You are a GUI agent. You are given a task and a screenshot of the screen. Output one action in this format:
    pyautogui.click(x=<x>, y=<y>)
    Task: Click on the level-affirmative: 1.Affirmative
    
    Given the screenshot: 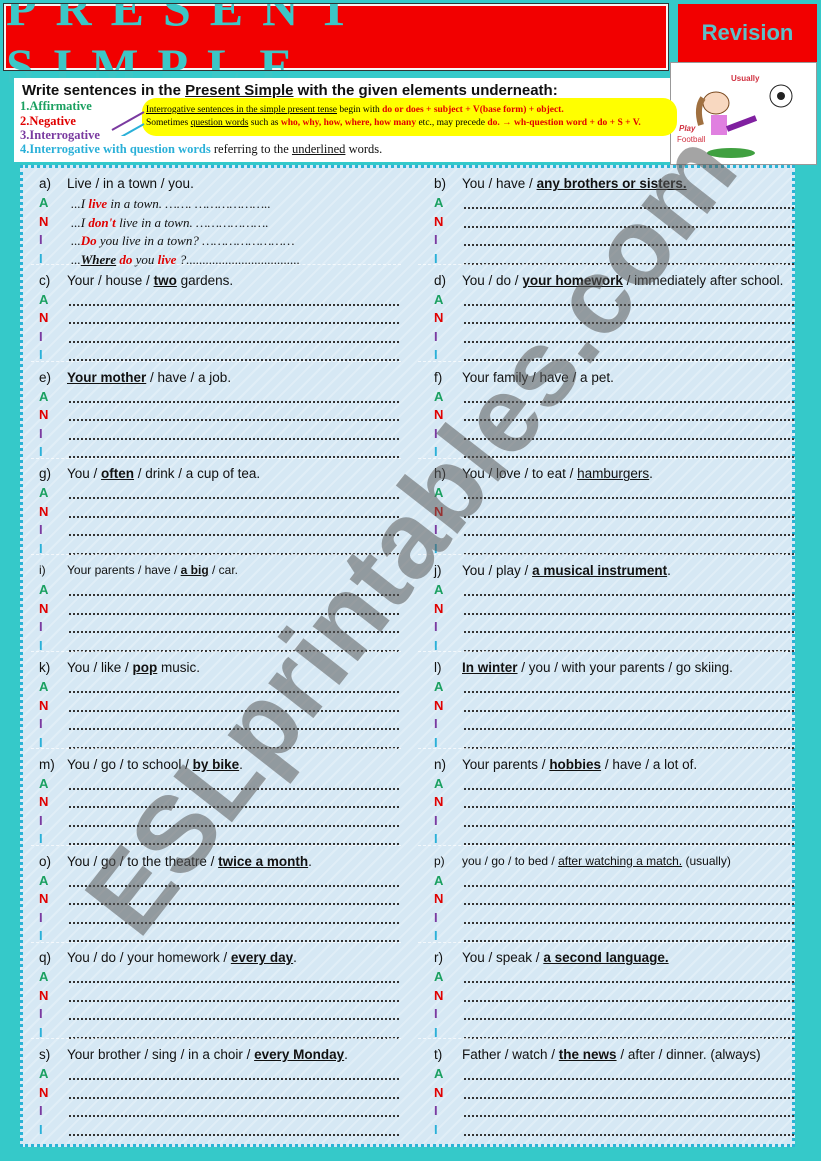 What is the action you would take?
    pyautogui.click(x=56, y=106)
    